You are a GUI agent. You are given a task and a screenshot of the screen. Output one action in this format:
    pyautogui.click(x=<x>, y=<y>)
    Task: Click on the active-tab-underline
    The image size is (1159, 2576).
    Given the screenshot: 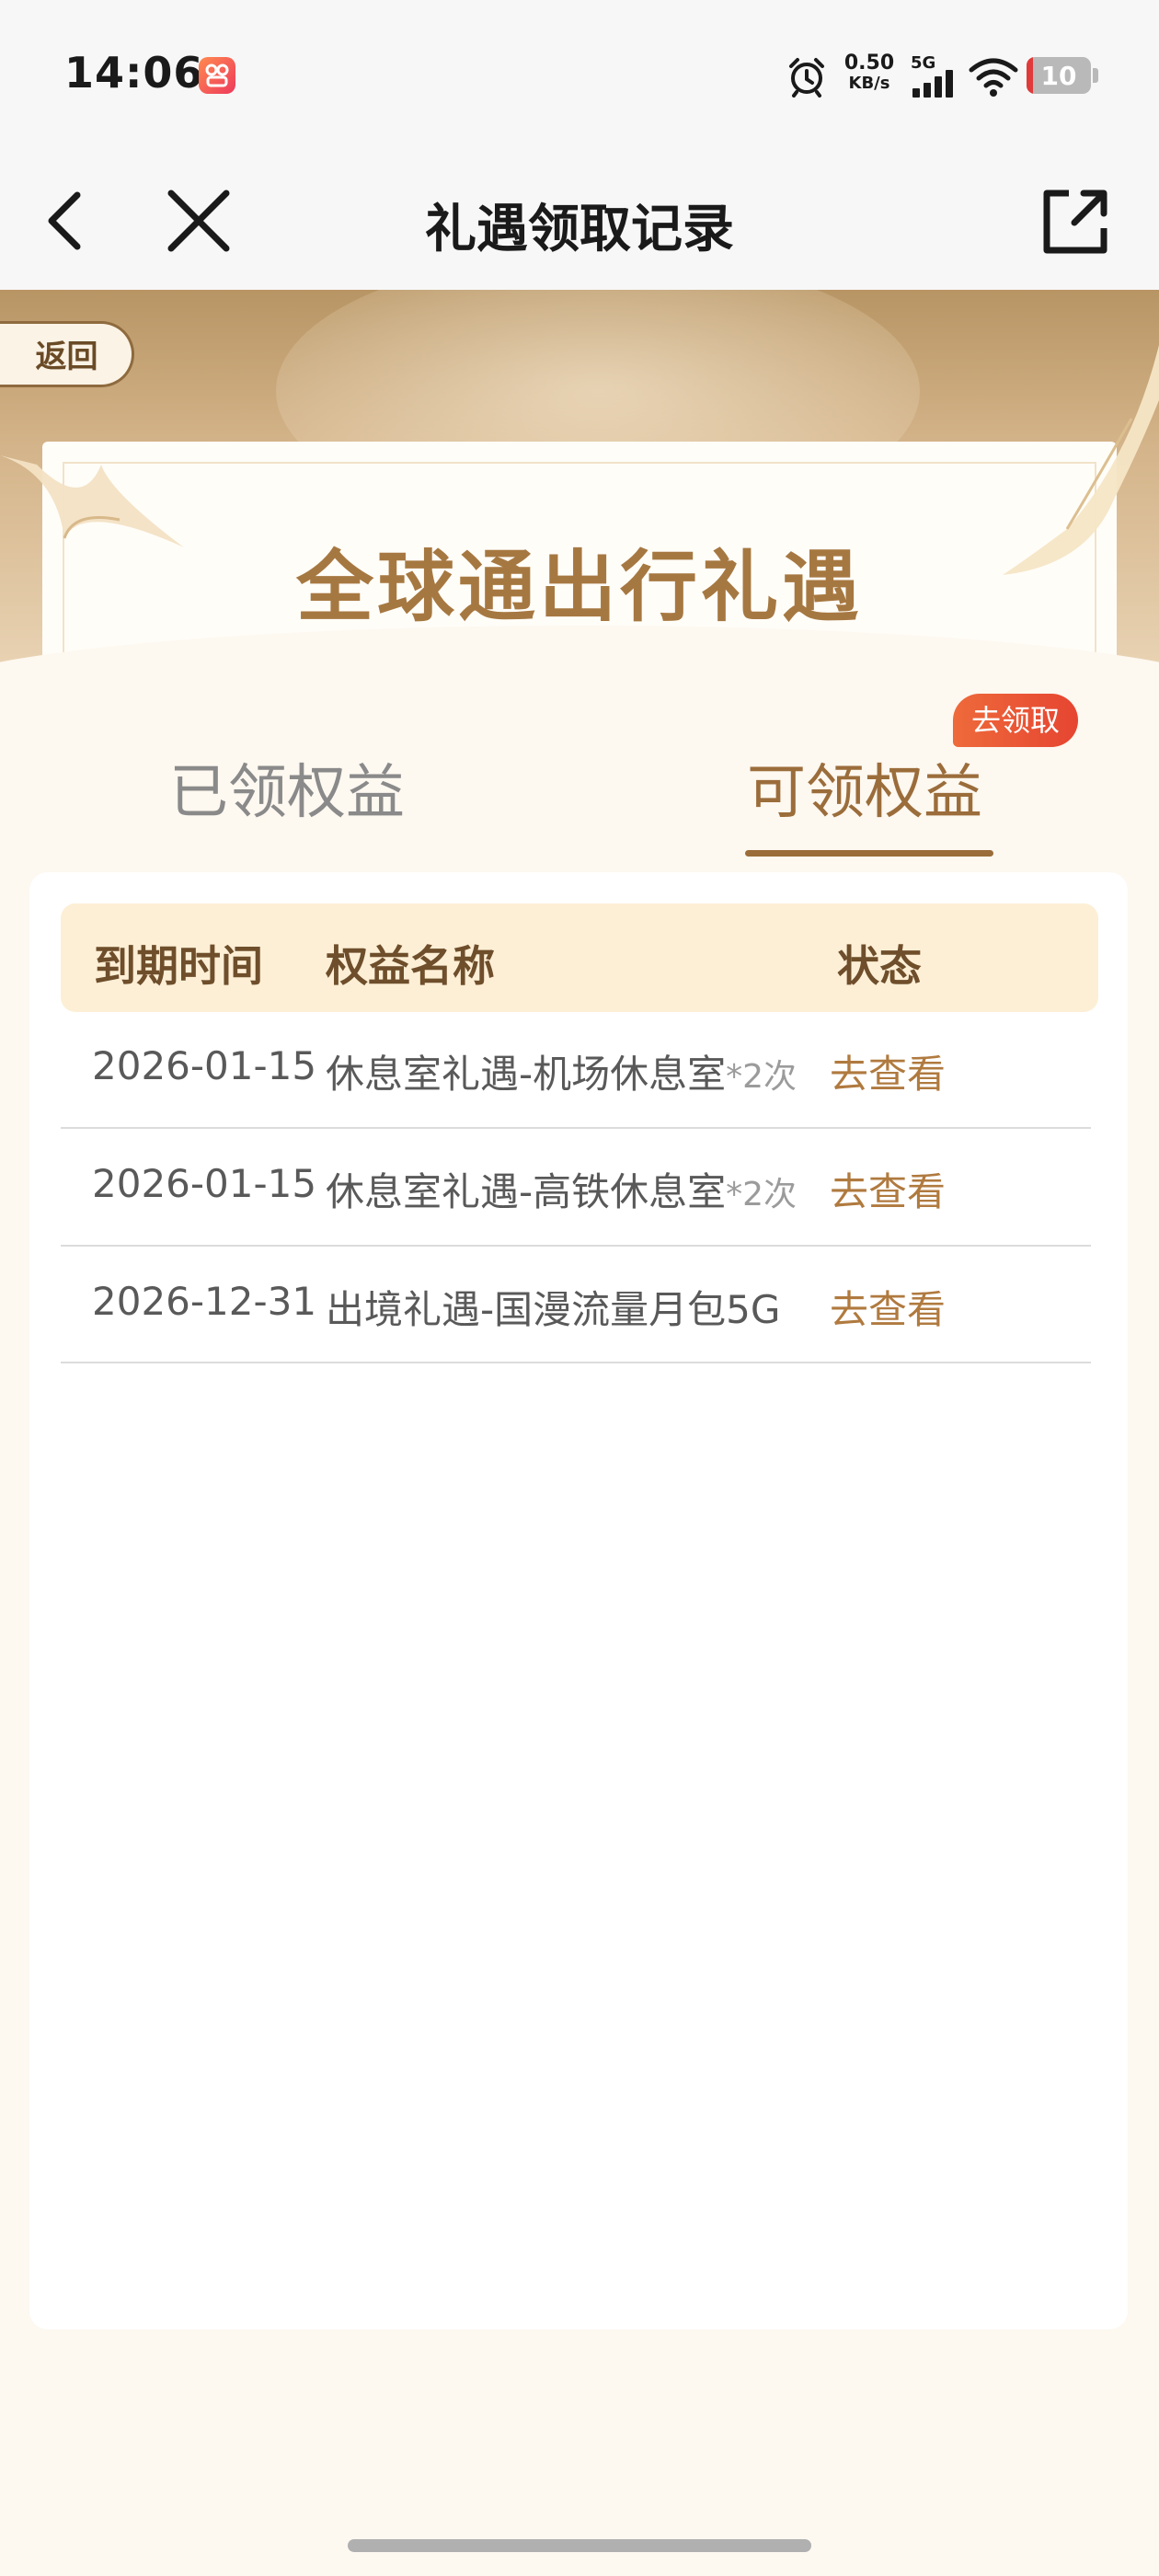 What is the action you would take?
    pyautogui.click(x=869, y=853)
    